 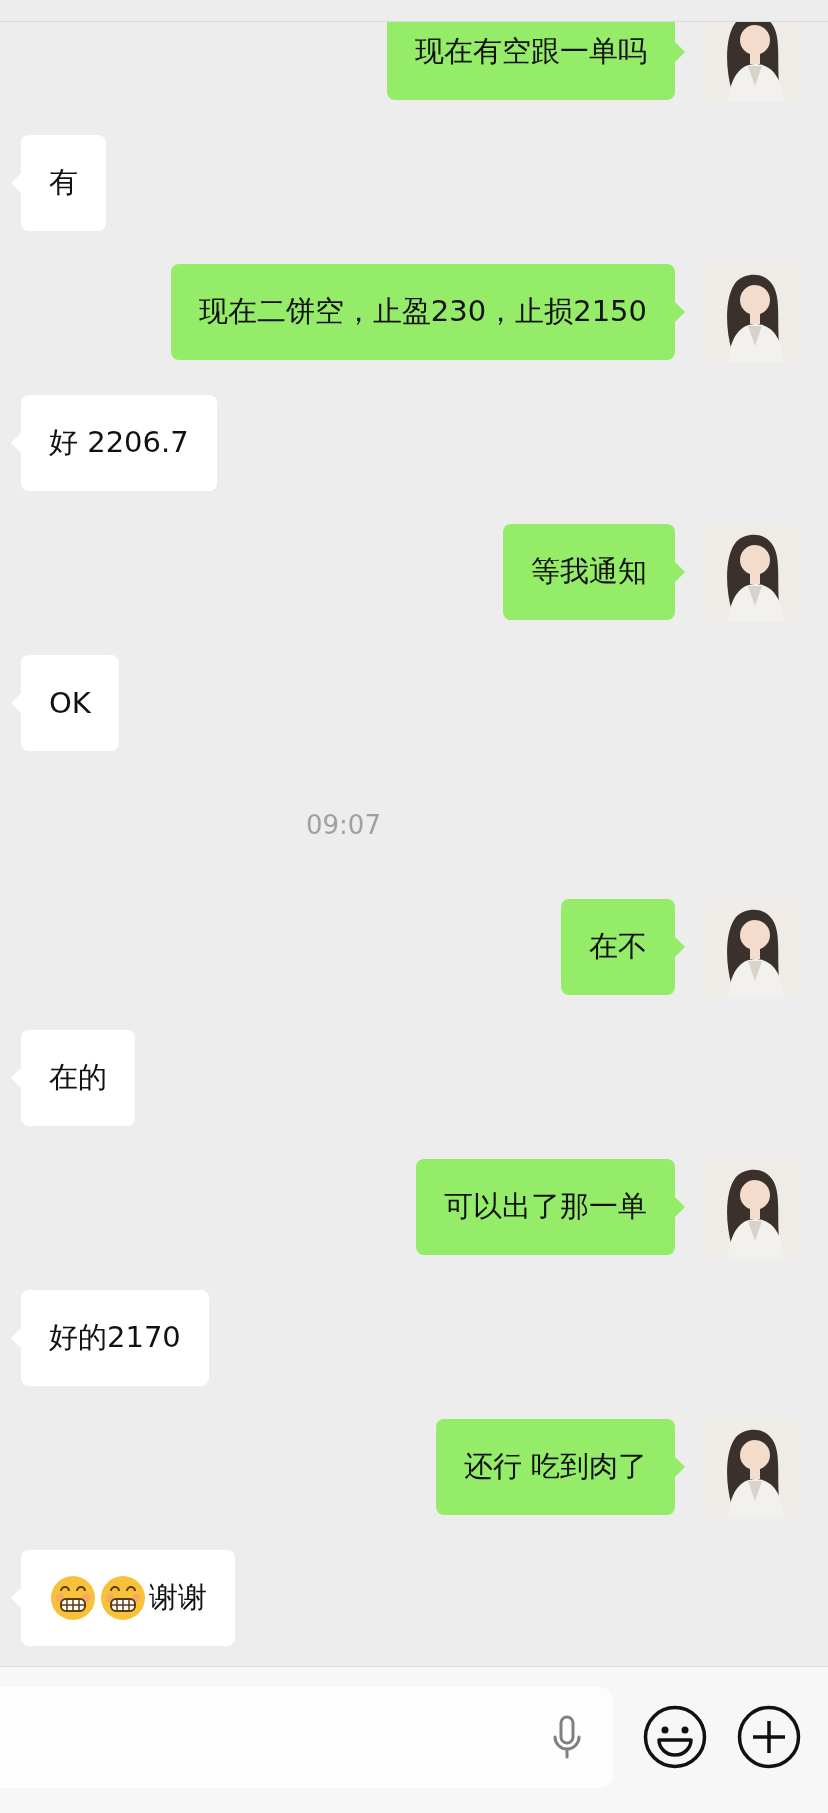 I want to click on microphone-icon, so click(x=567, y=1737).